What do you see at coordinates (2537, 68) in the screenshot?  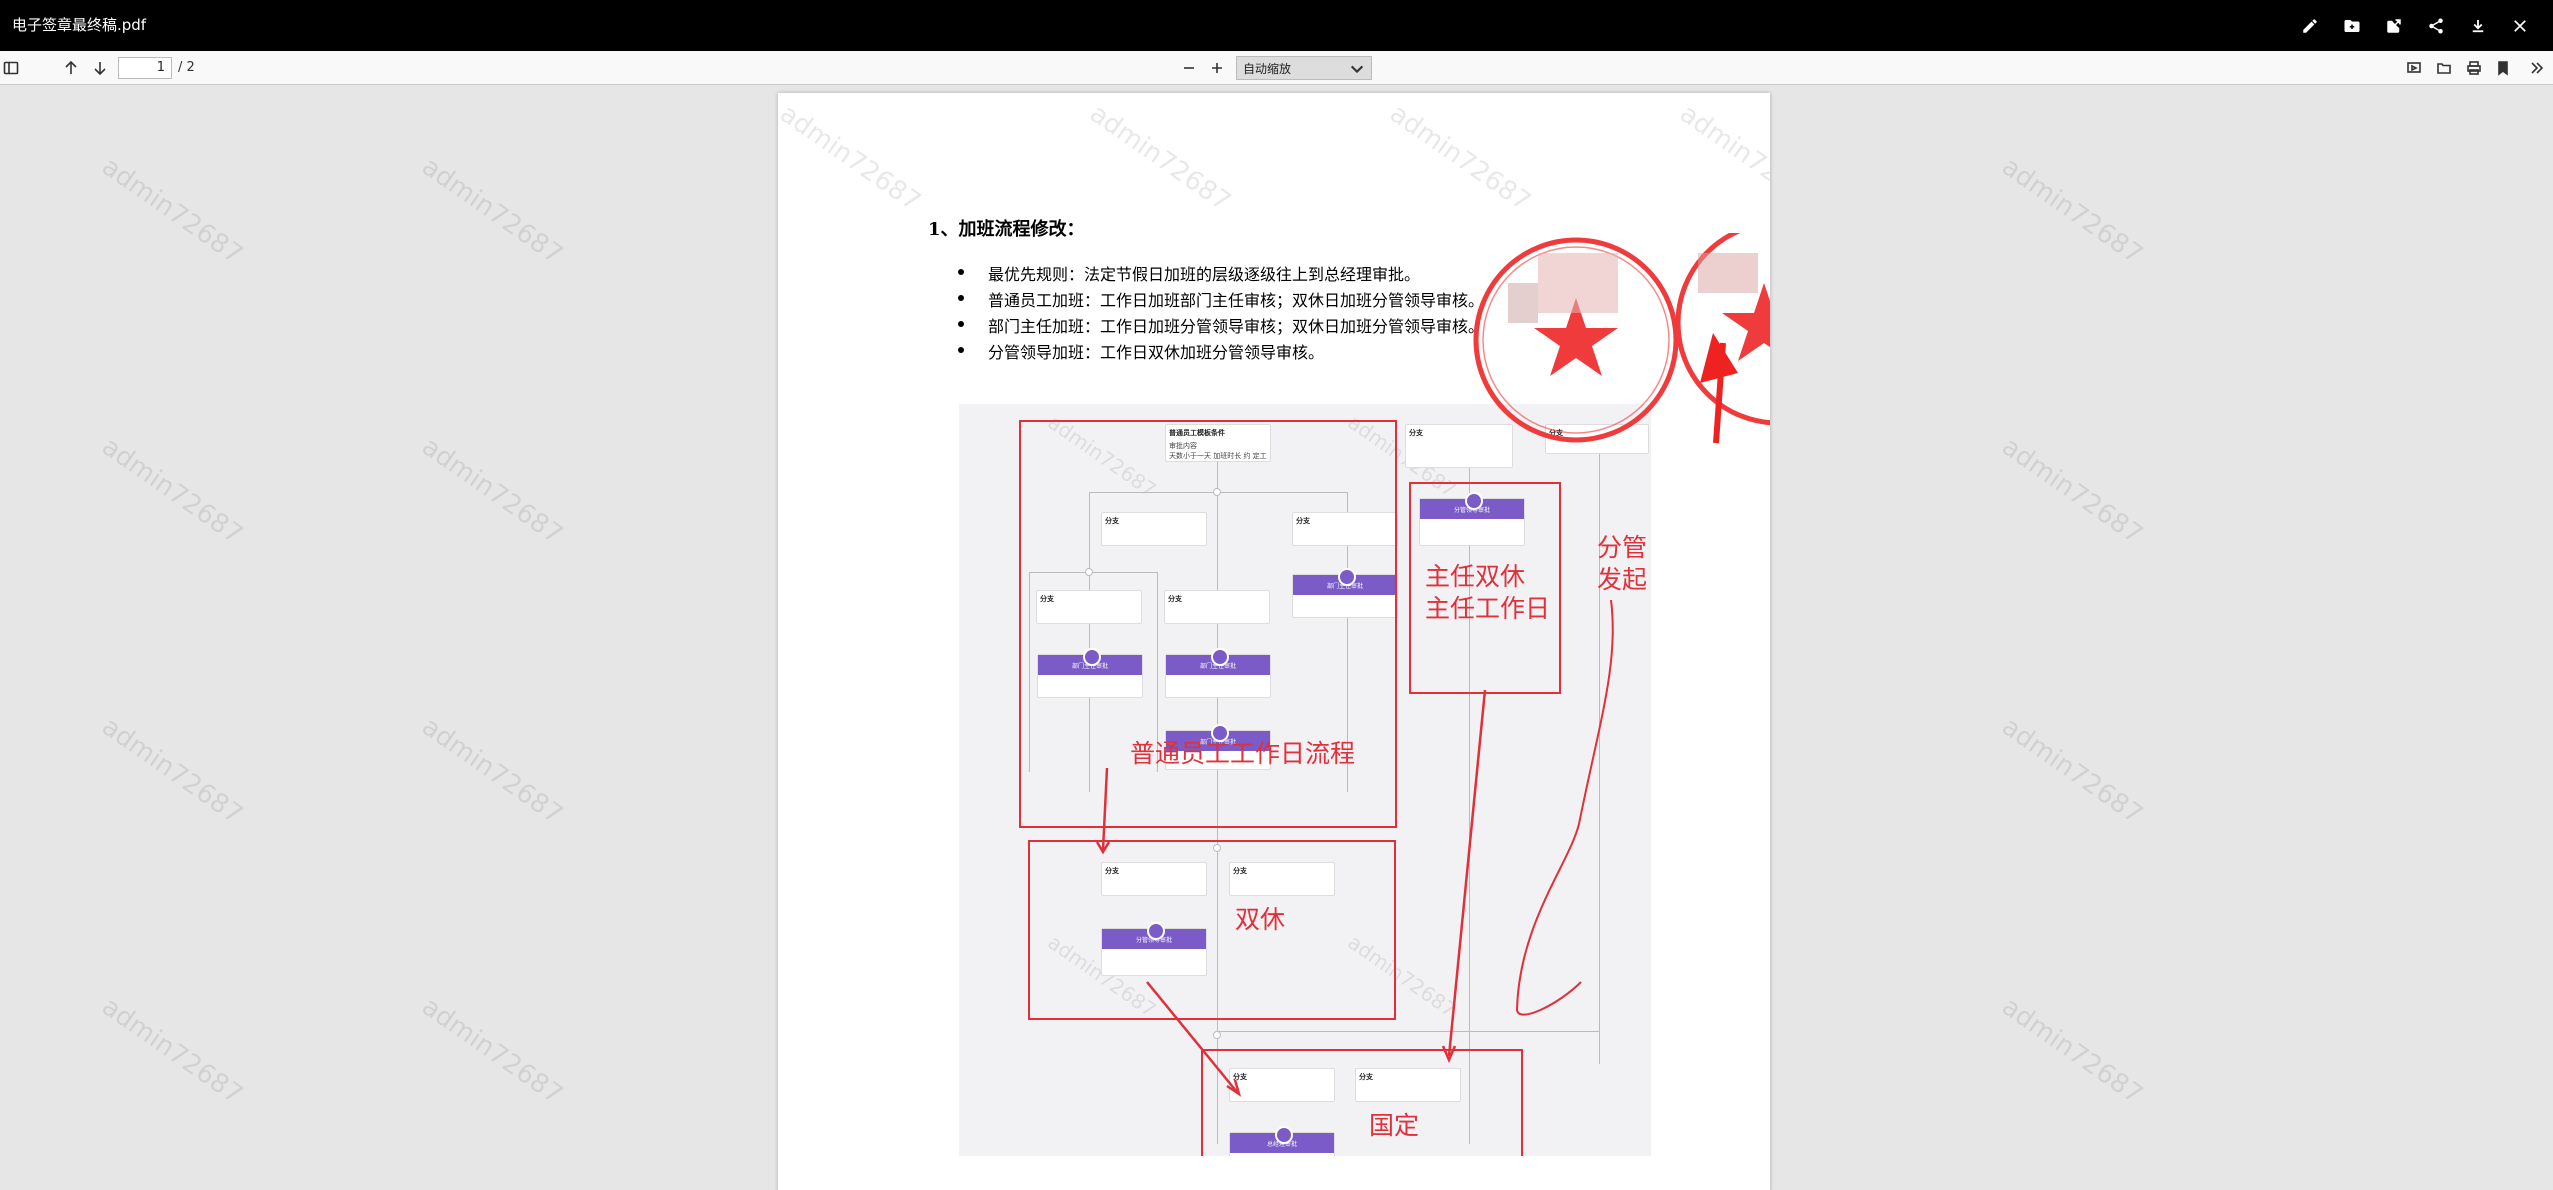 I see `more-tools-icon` at bounding box center [2537, 68].